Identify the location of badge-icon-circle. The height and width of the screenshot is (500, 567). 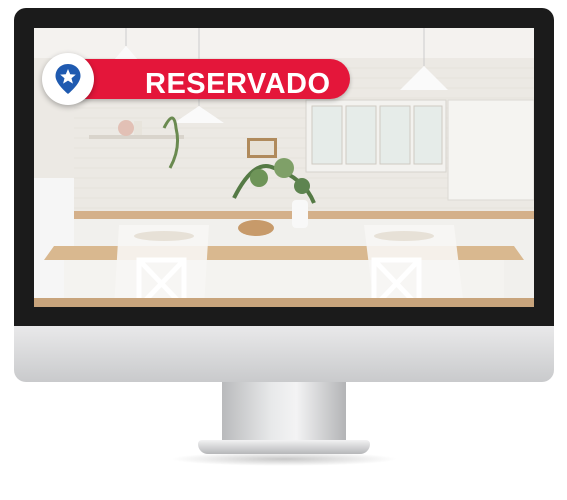
(68, 79).